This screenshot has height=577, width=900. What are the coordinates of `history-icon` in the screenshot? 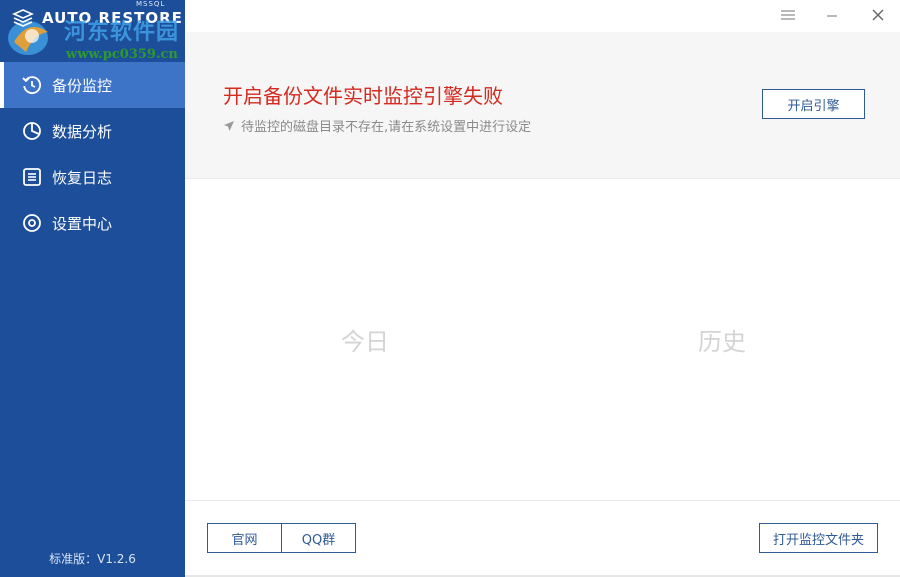 It's located at (32, 85).